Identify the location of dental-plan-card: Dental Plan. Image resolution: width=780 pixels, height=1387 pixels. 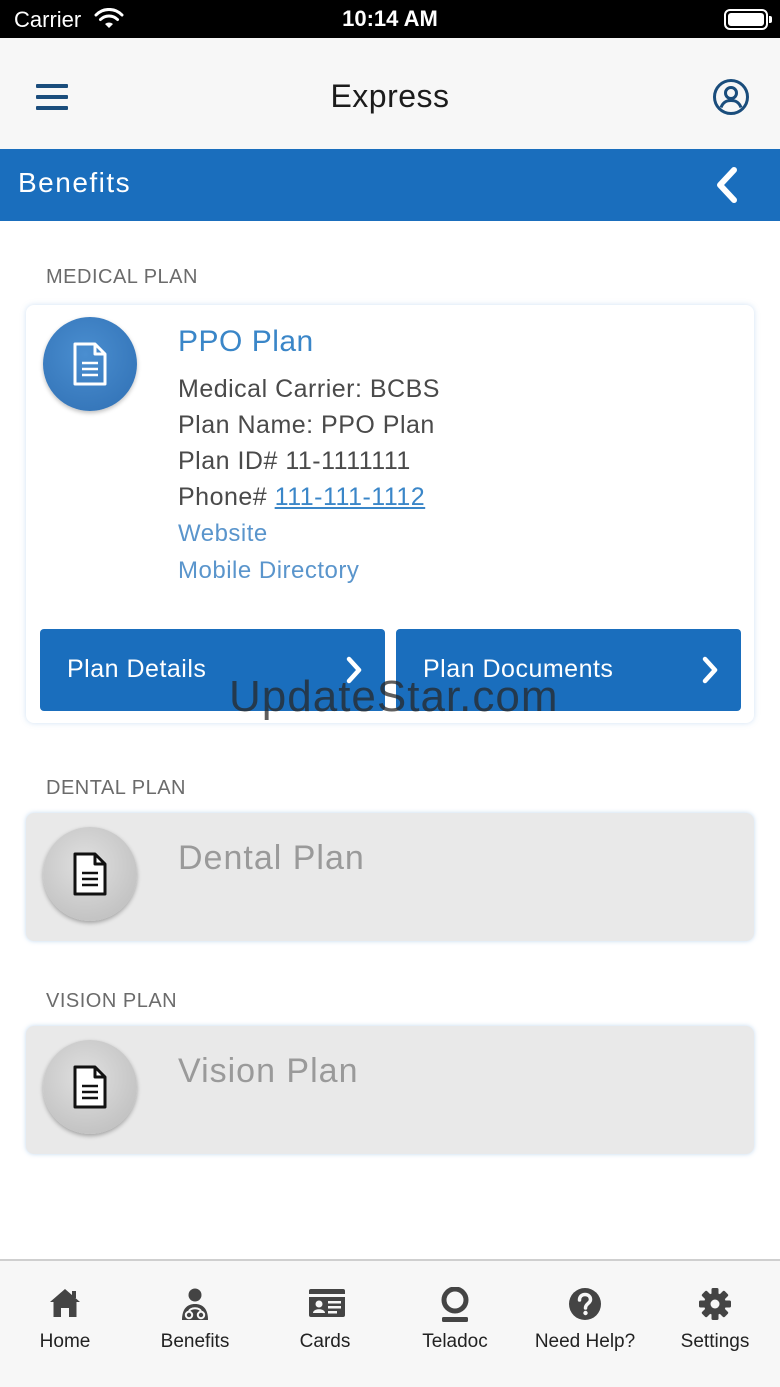
(390, 877).